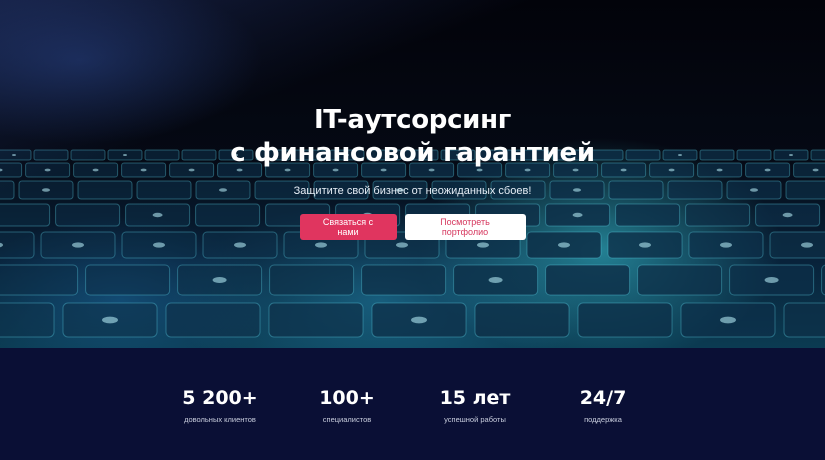 This screenshot has width=825, height=460. Describe the element at coordinates (347, 419) in the screenshot. I see `stat-label: специалистов` at that location.